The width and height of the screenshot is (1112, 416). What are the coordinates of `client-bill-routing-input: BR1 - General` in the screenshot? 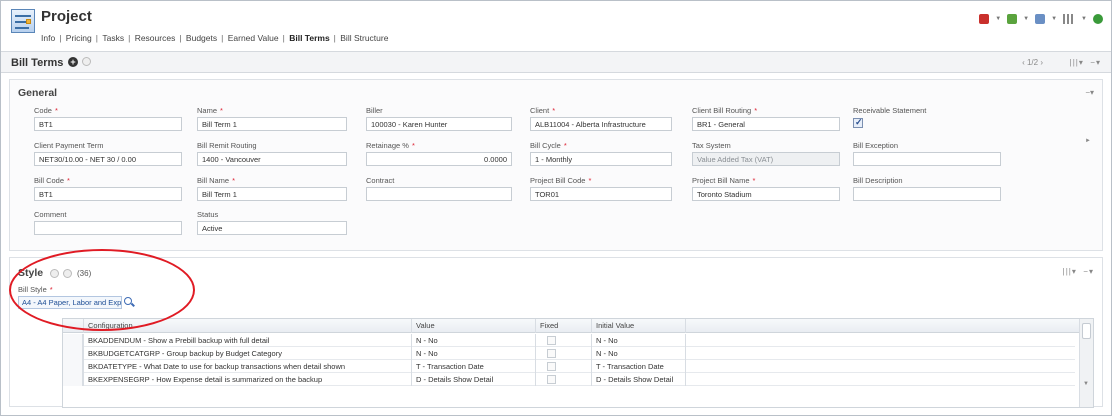 It's located at (766, 124).